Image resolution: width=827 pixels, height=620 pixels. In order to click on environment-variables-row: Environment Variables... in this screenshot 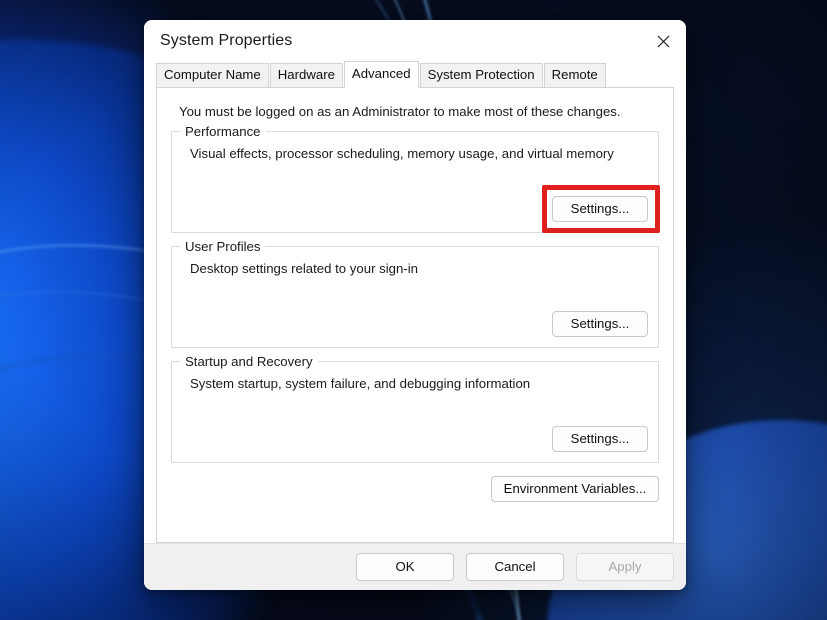, I will do `click(415, 491)`.